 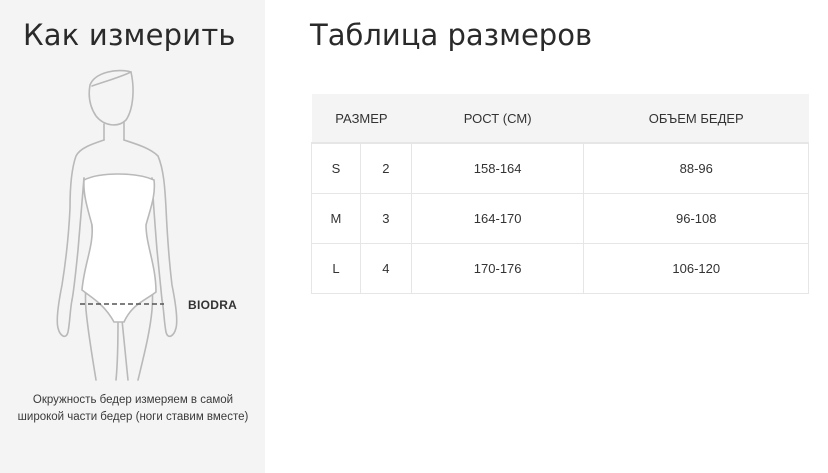 What do you see at coordinates (336, 218) in the screenshot?
I see `size-letter-cell: M` at bounding box center [336, 218].